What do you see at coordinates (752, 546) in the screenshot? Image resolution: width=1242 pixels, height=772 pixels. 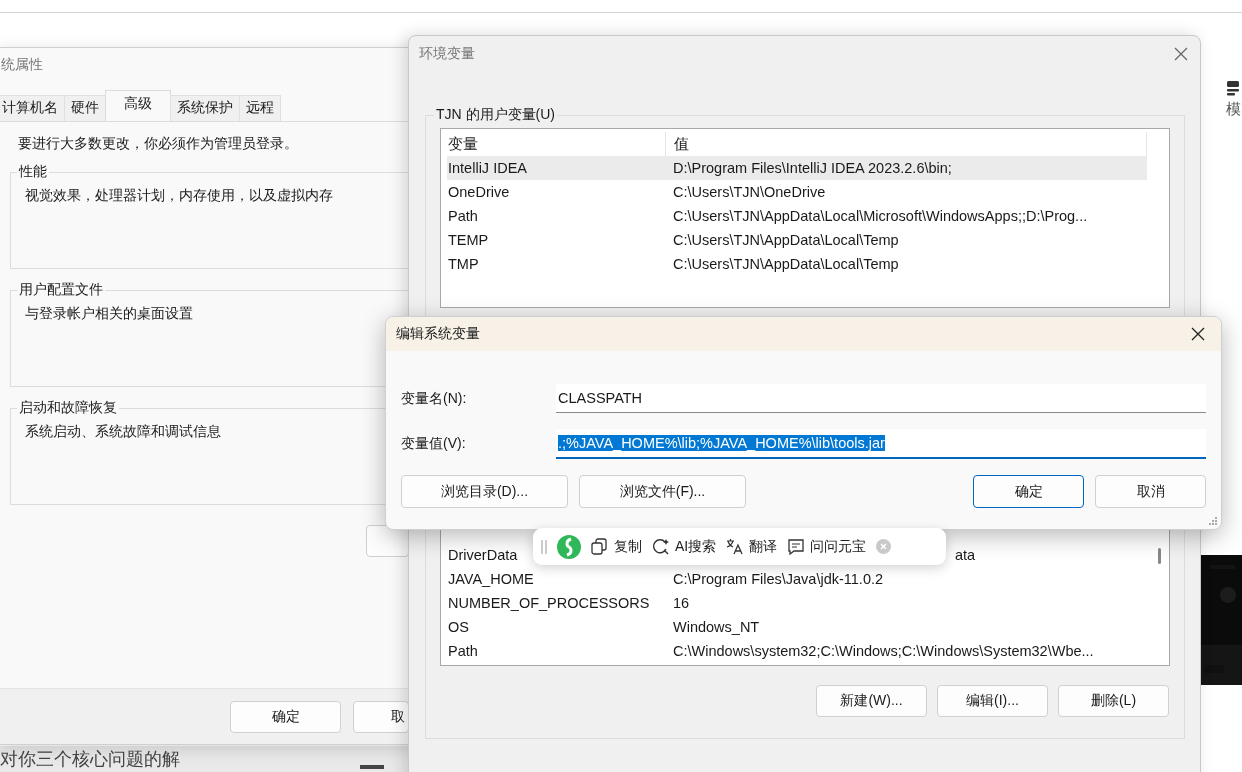 I see `toolbar-button: 翻译` at bounding box center [752, 546].